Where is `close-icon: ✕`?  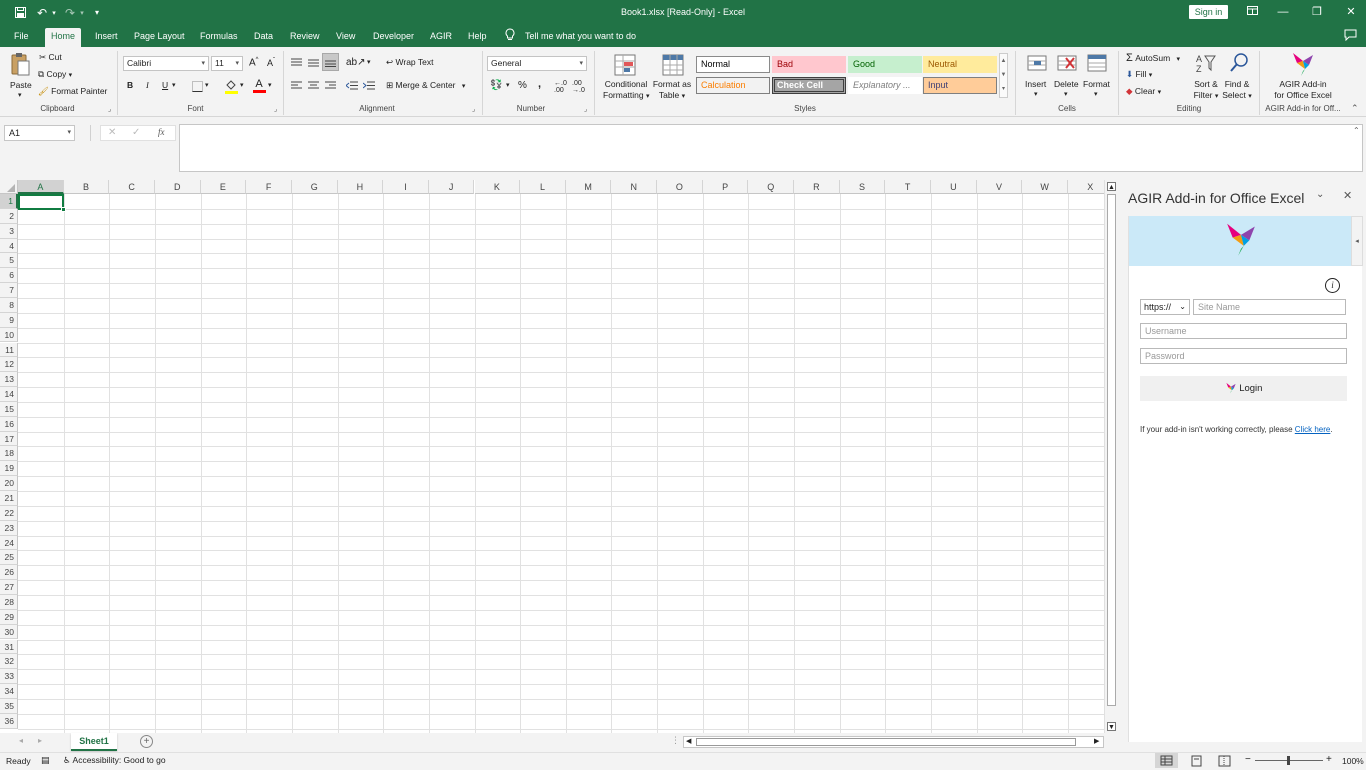 close-icon: ✕ is located at coordinates (1351, 12).